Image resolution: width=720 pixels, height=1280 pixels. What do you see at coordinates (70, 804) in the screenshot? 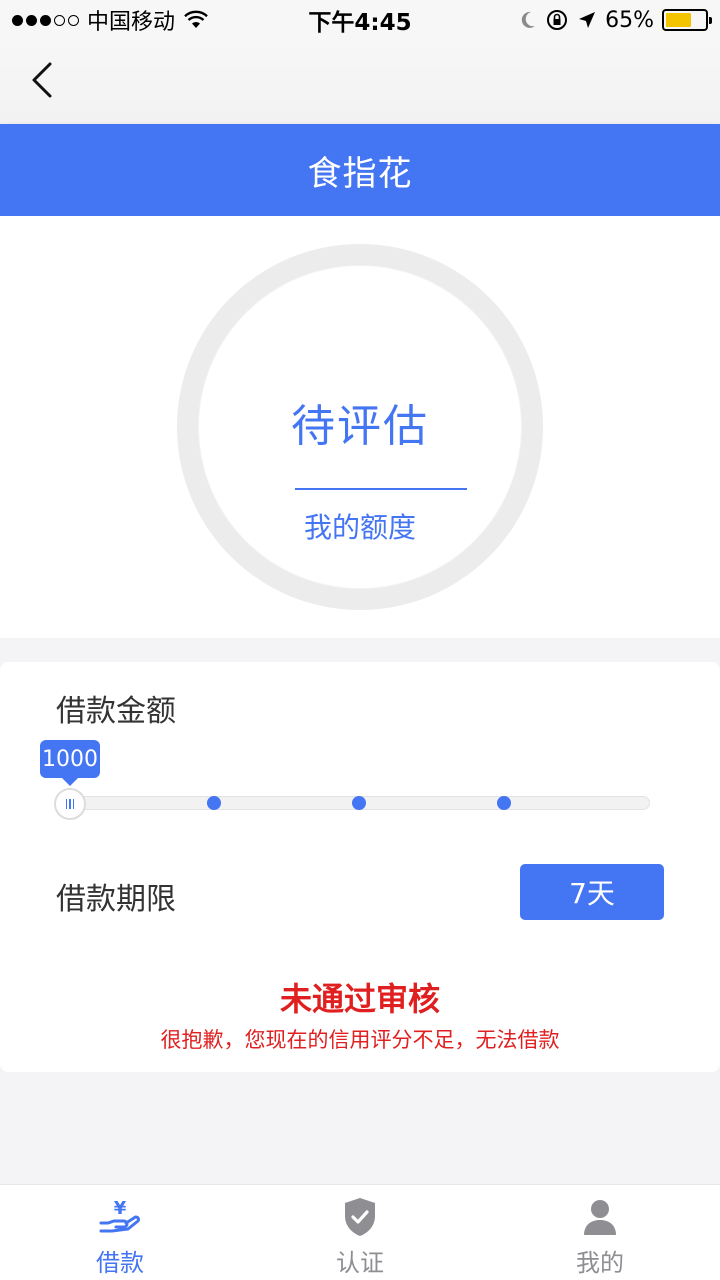
I see `loan-amount-slider-handle` at bounding box center [70, 804].